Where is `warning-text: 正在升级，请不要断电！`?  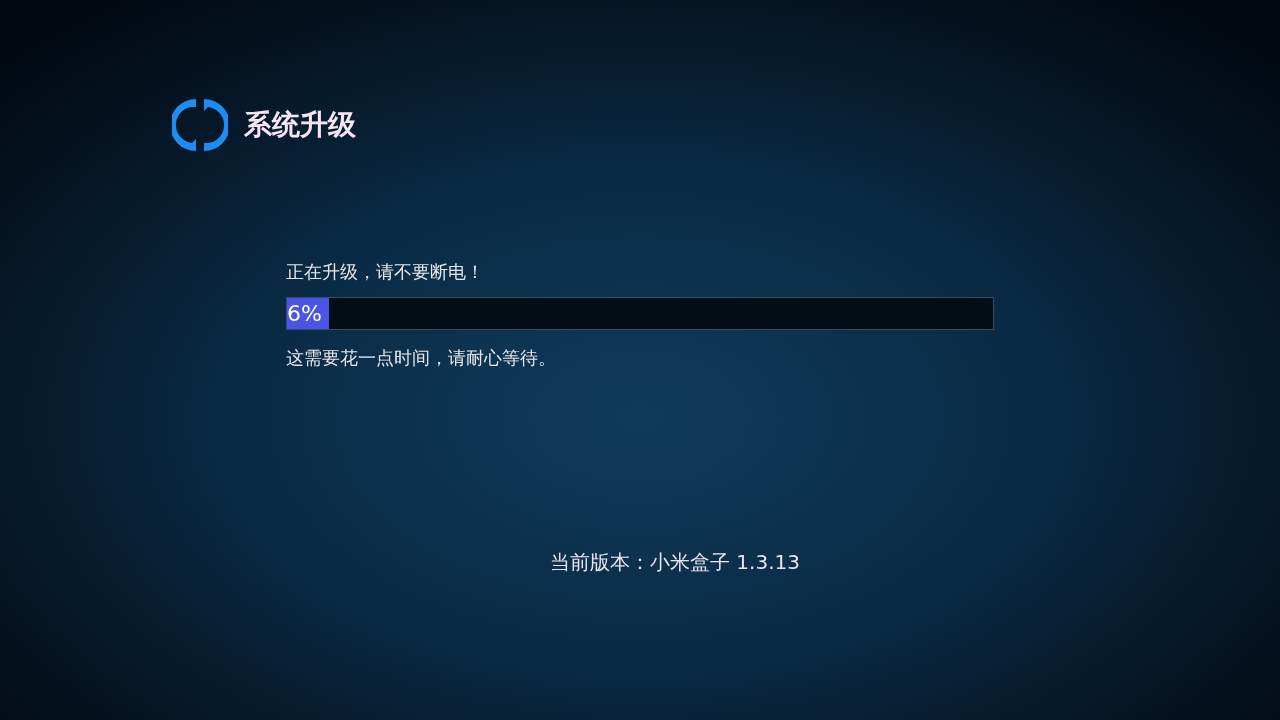
warning-text: 正在升级，请不要断电！ is located at coordinates (385, 272).